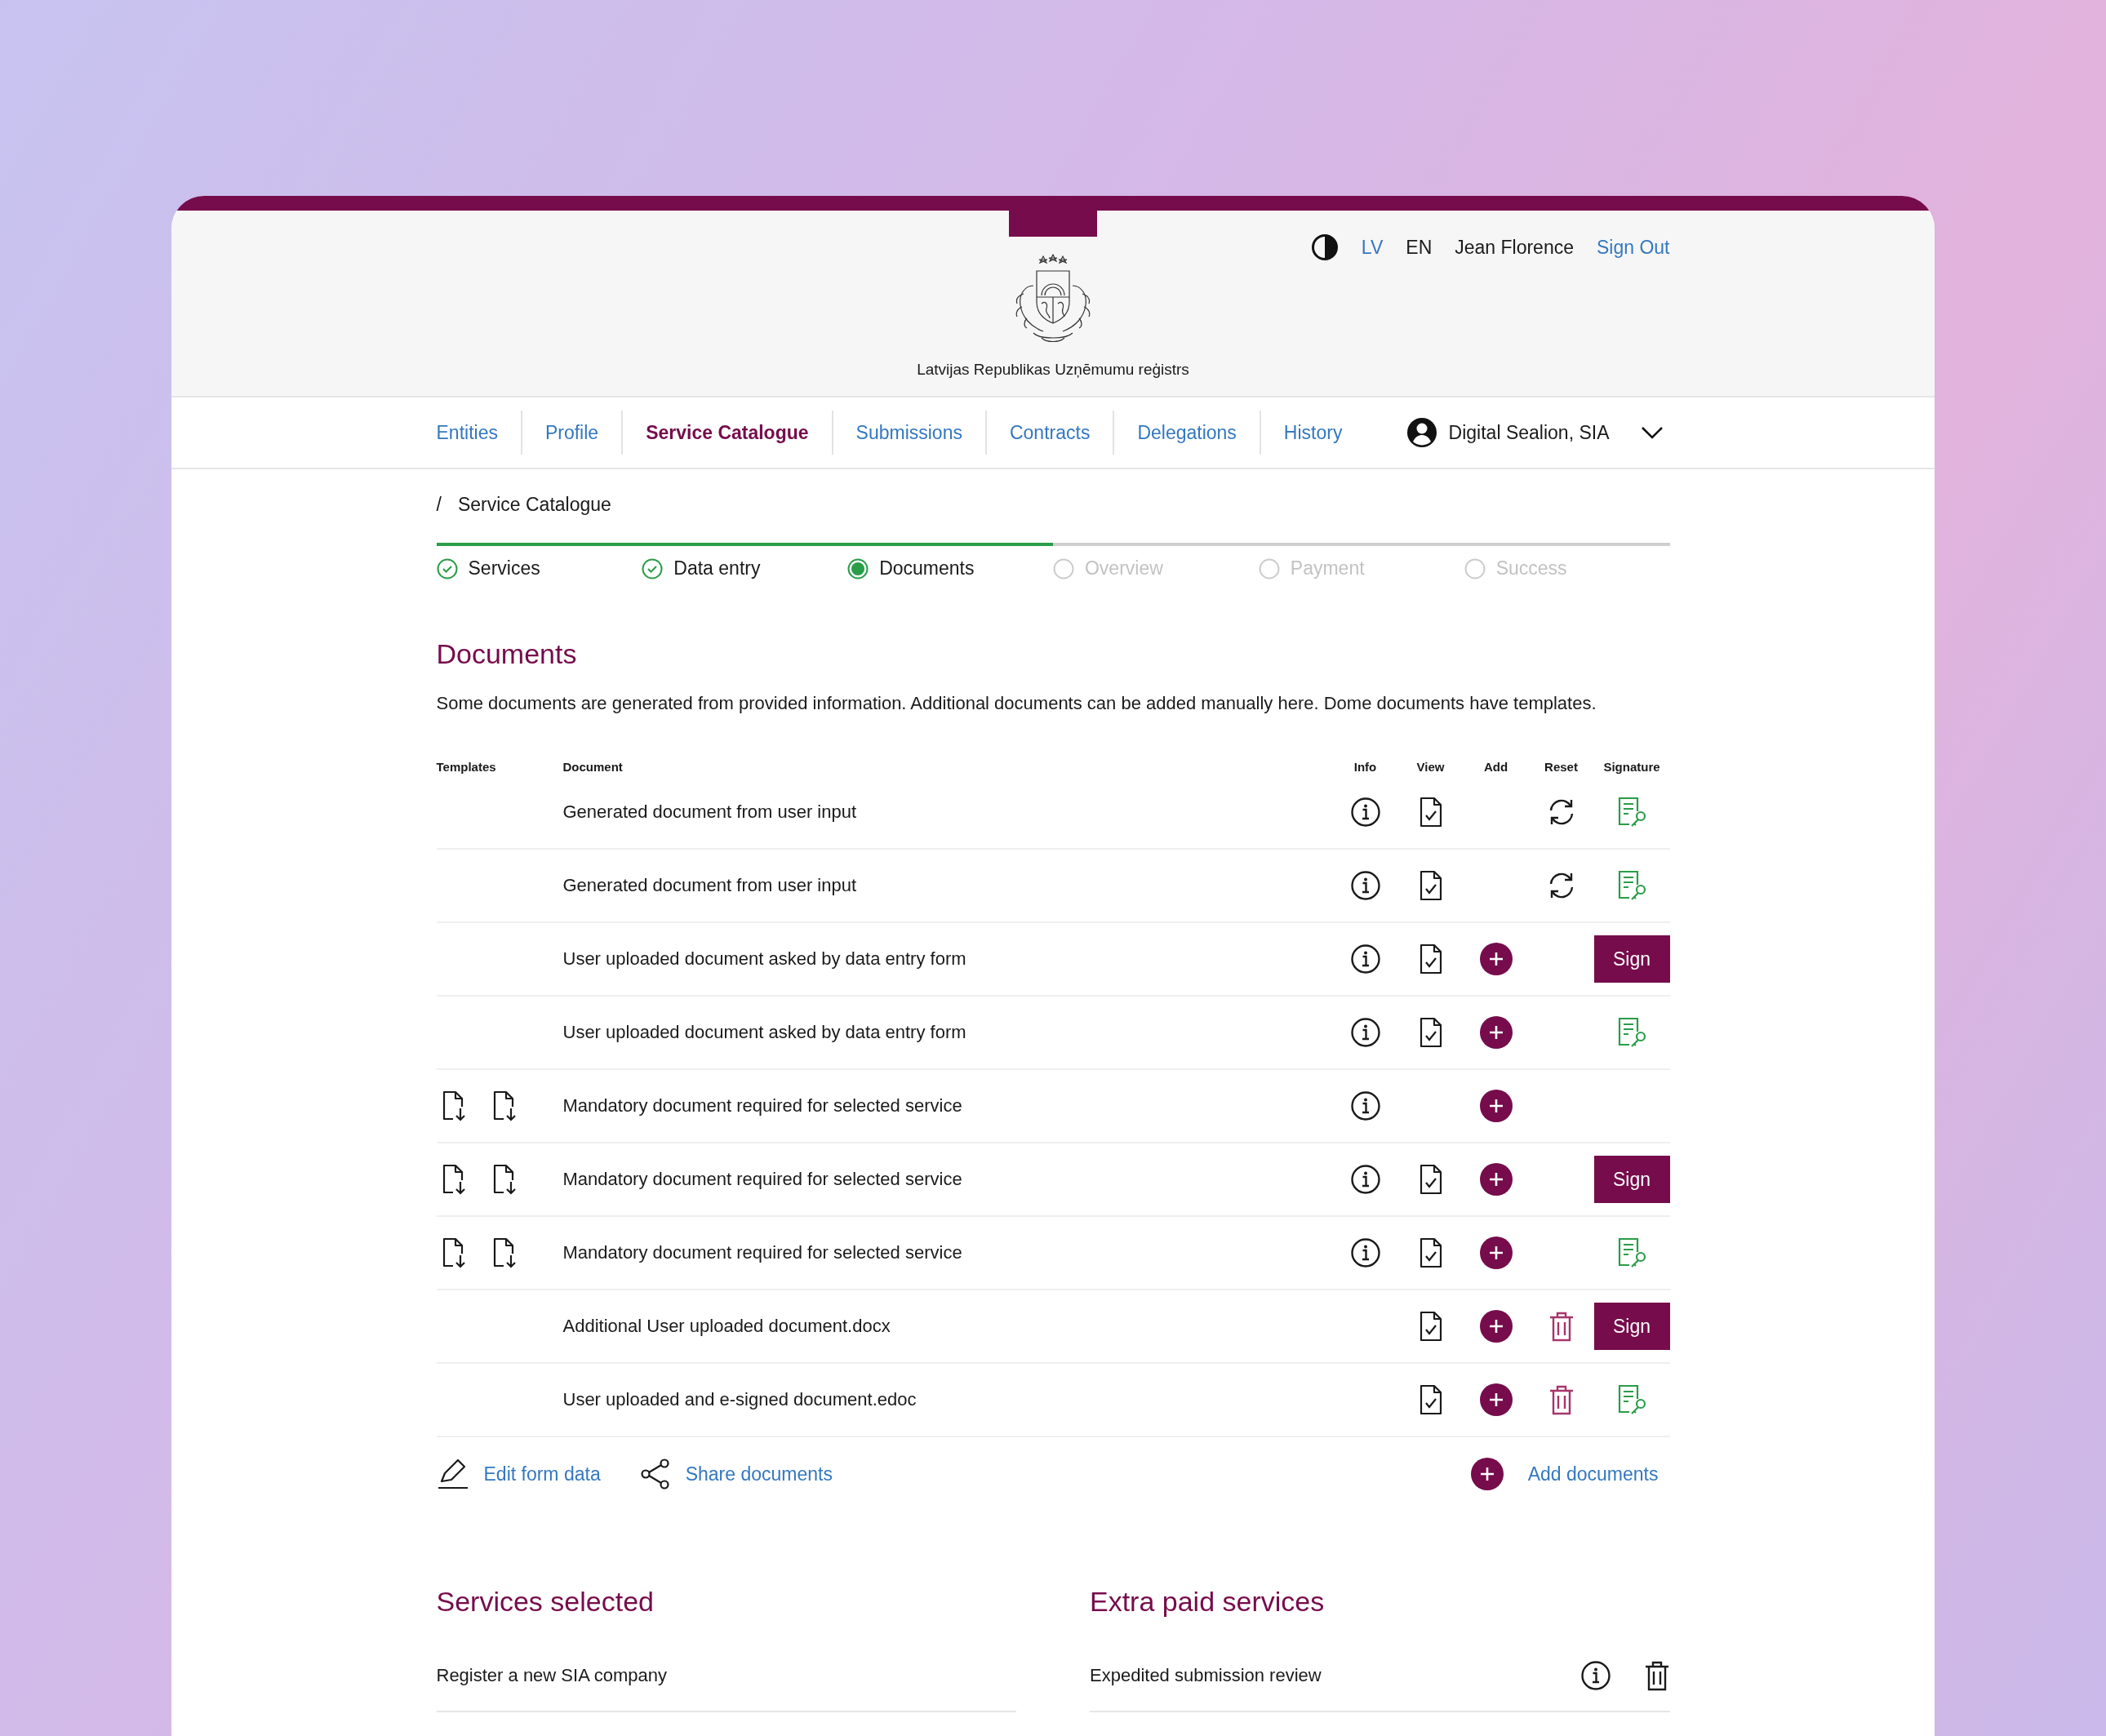 This screenshot has height=1736, width=2106. What do you see at coordinates (1631, 766) in the screenshot?
I see `column-header: Signature` at bounding box center [1631, 766].